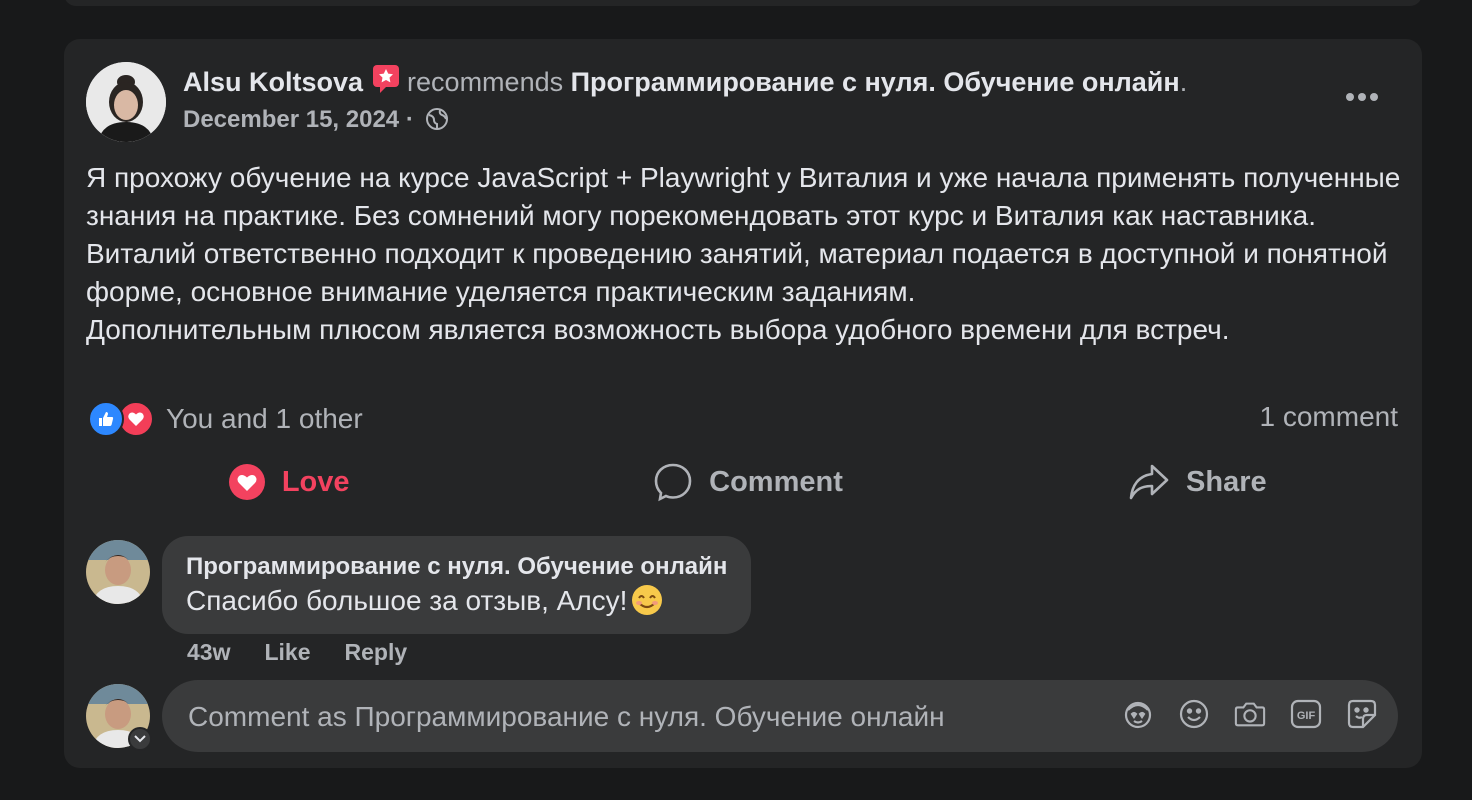 The width and height of the screenshot is (1472, 800). I want to click on recommended-page-name: Программирование с нуля. Обучение онлайн, so click(875, 82).